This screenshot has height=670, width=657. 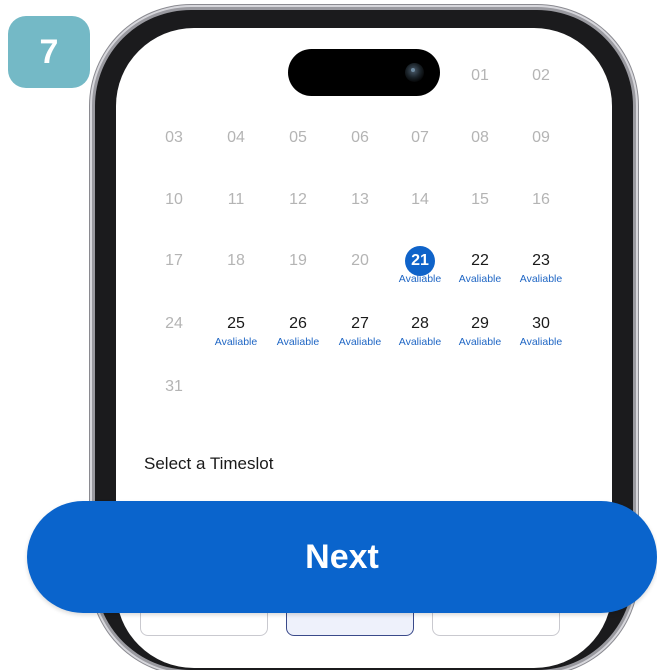 I want to click on calendar-day: 03, so click(x=174, y=138).